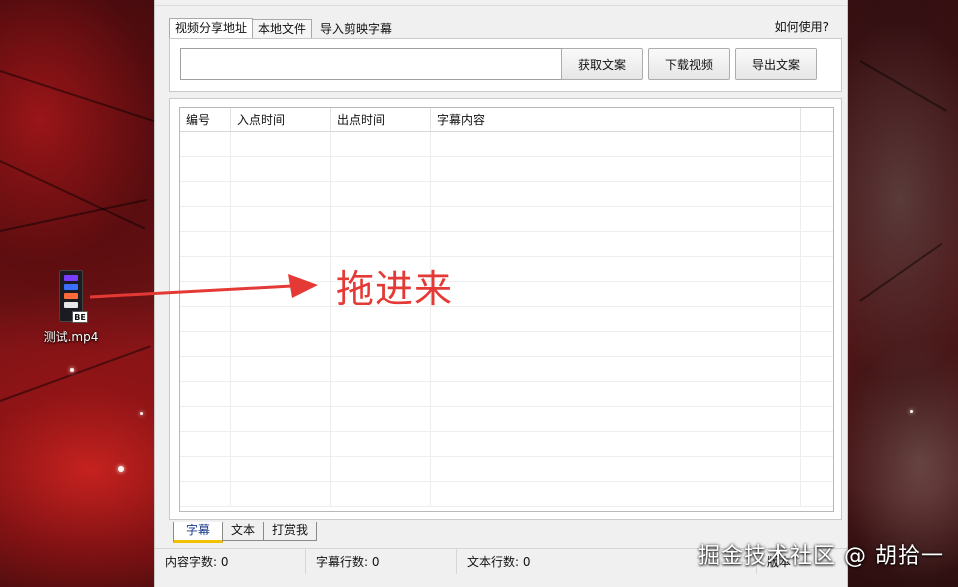 The image size is (958, 587). I want to click on drag-arrow, so click(203, 286).